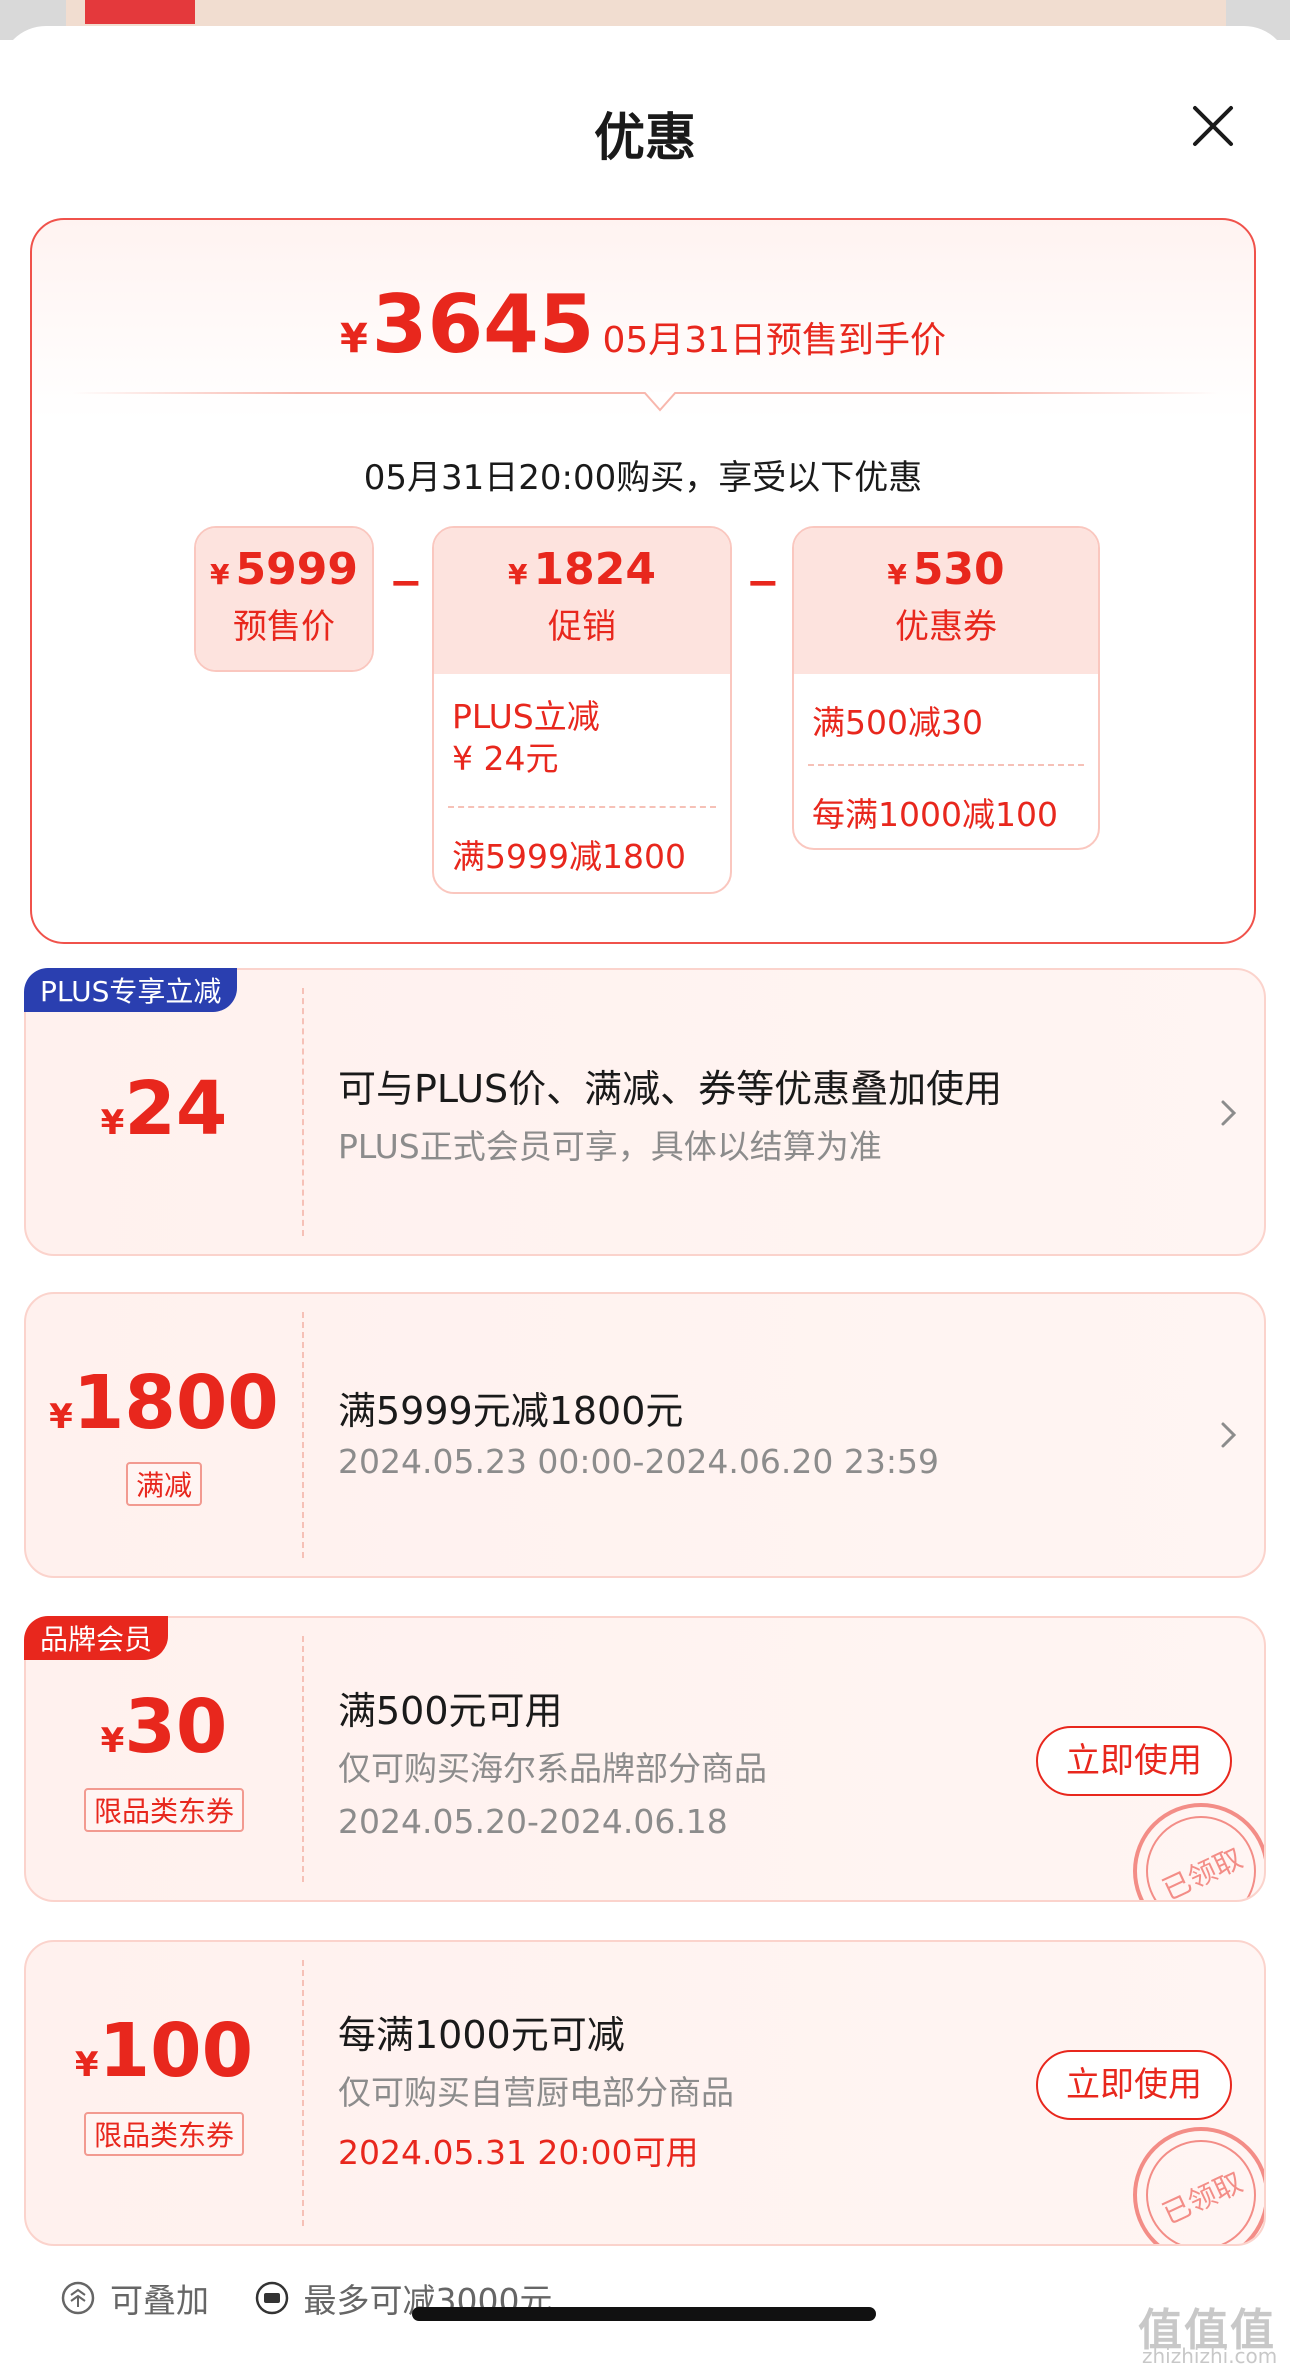  I want to click on presale-label: 预售价, so click(284, 627).